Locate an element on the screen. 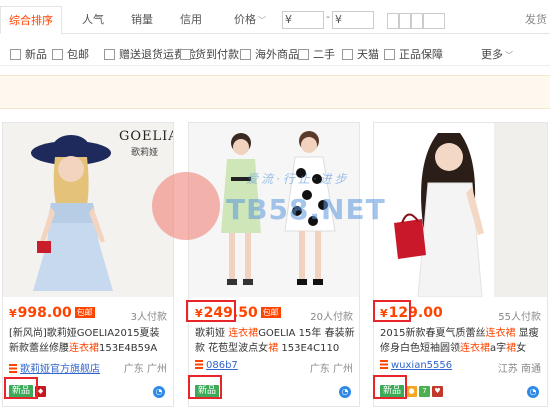 This screenshot has height=411, width=550. ship-from-dropdown: 发货 is located at coordinates (536, 20).